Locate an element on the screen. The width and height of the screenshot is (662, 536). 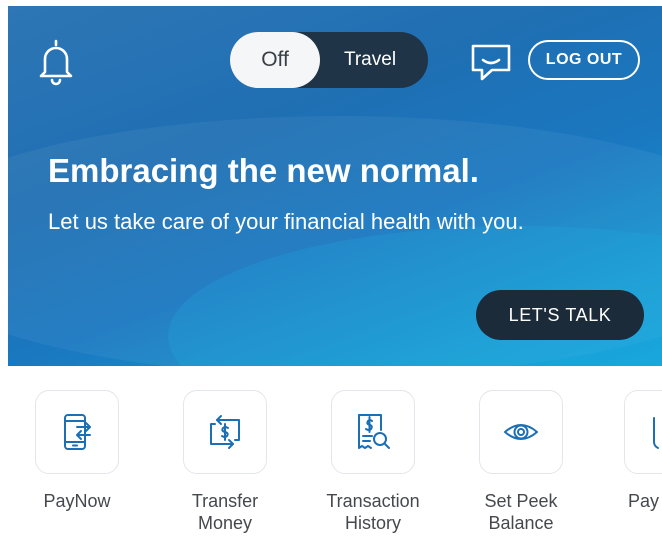
shortcut-transfer-money: Transfer Money is located at coordinates (225, 462).